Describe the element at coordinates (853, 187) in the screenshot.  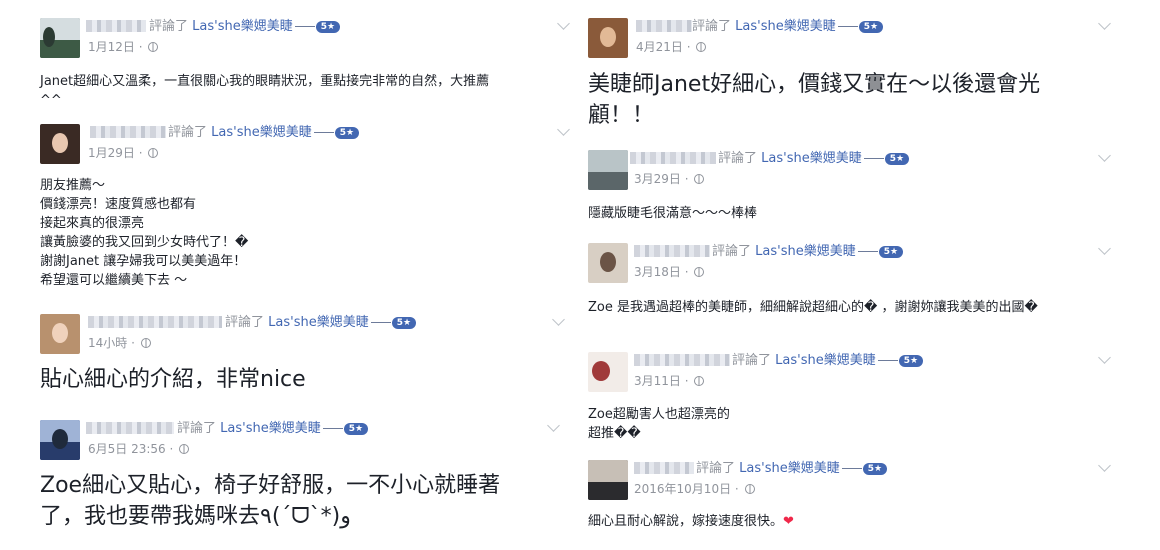
I see `review-card: 評論了 Las'she樂媤美睫 5★ 3月29日 · 隱藏版睫毛很滿意～～～棒棒` at that location.